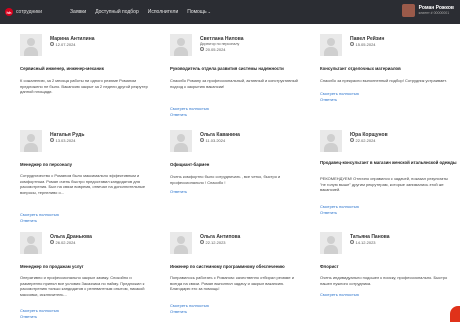 The width and height of the screenshot is (460, 322). I want to click on logo-caption: сотрудники, so click(29, 12).